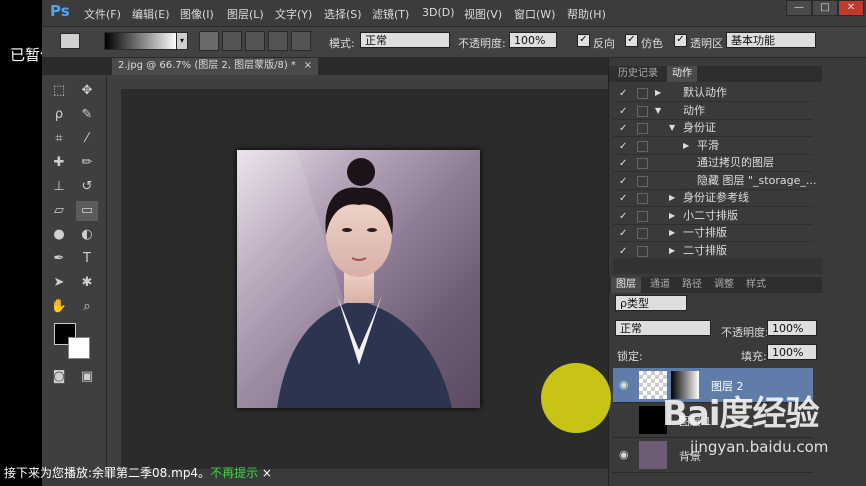 The height and width of the screenshot is (486, 866). What do you see at coordinates (713, 163) in the screenshot?
I see `action-row: ✓ 通过拷贝的图层` at bounding box center [713, 163].